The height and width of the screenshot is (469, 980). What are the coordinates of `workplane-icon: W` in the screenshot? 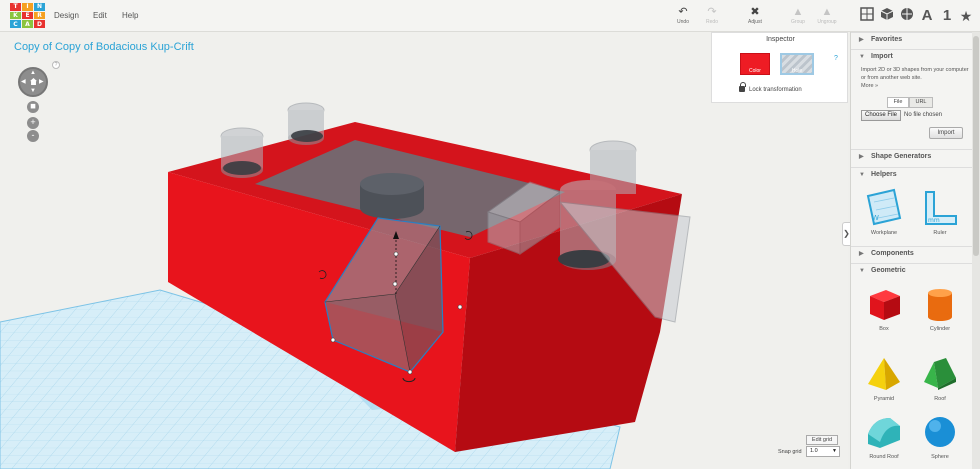 It's located at (884, 207).